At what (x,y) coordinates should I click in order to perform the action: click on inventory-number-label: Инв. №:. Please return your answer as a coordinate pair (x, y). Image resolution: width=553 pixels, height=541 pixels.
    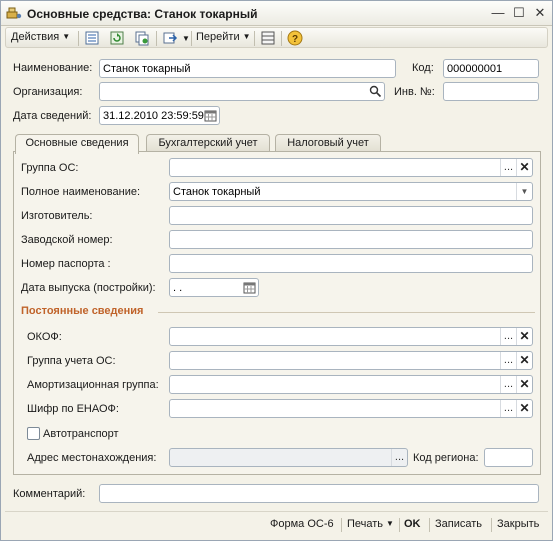
    Looking at the image, I should click on (414, 92).